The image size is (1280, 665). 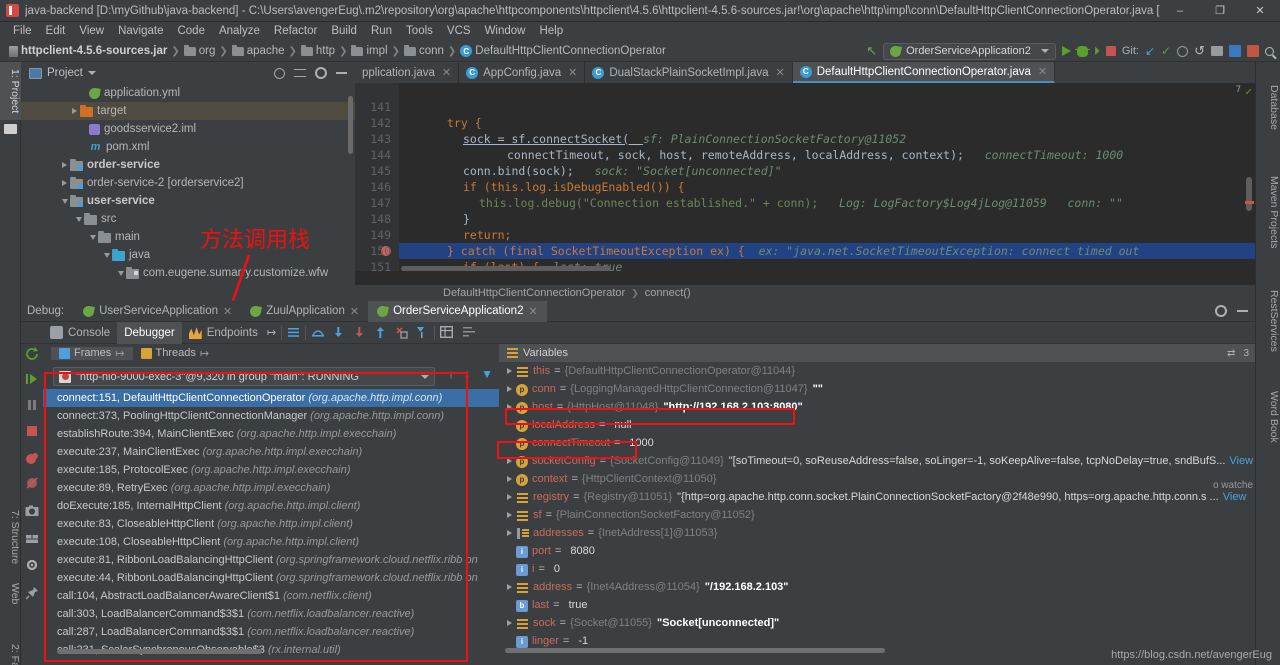 I want to click on variable-row: i i = 0, so click(x=877, y=569).